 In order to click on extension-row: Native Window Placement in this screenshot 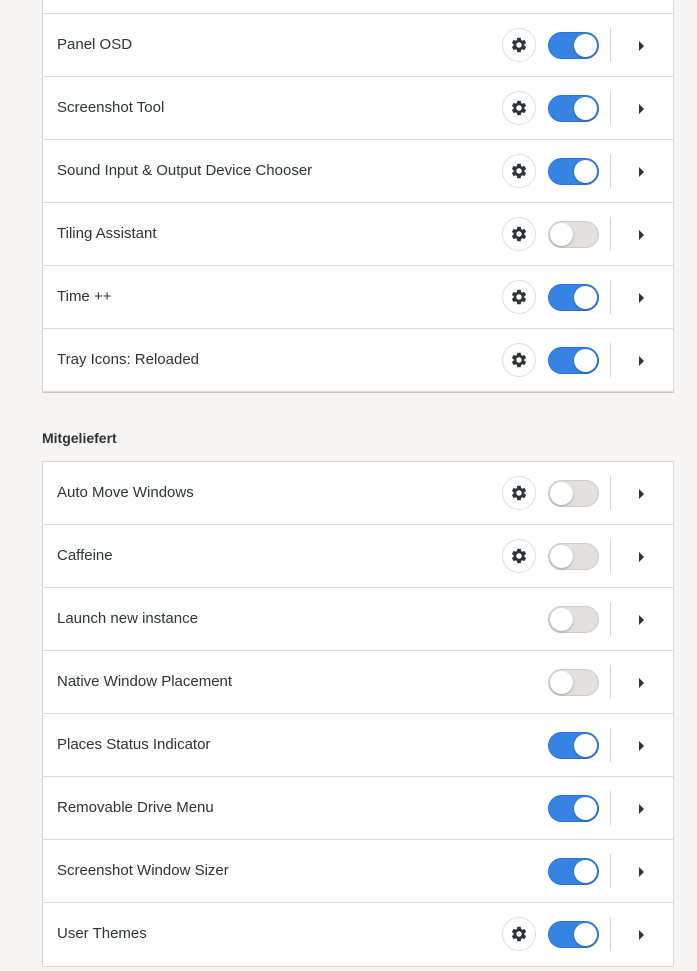, I will do `click(358, 682)`.